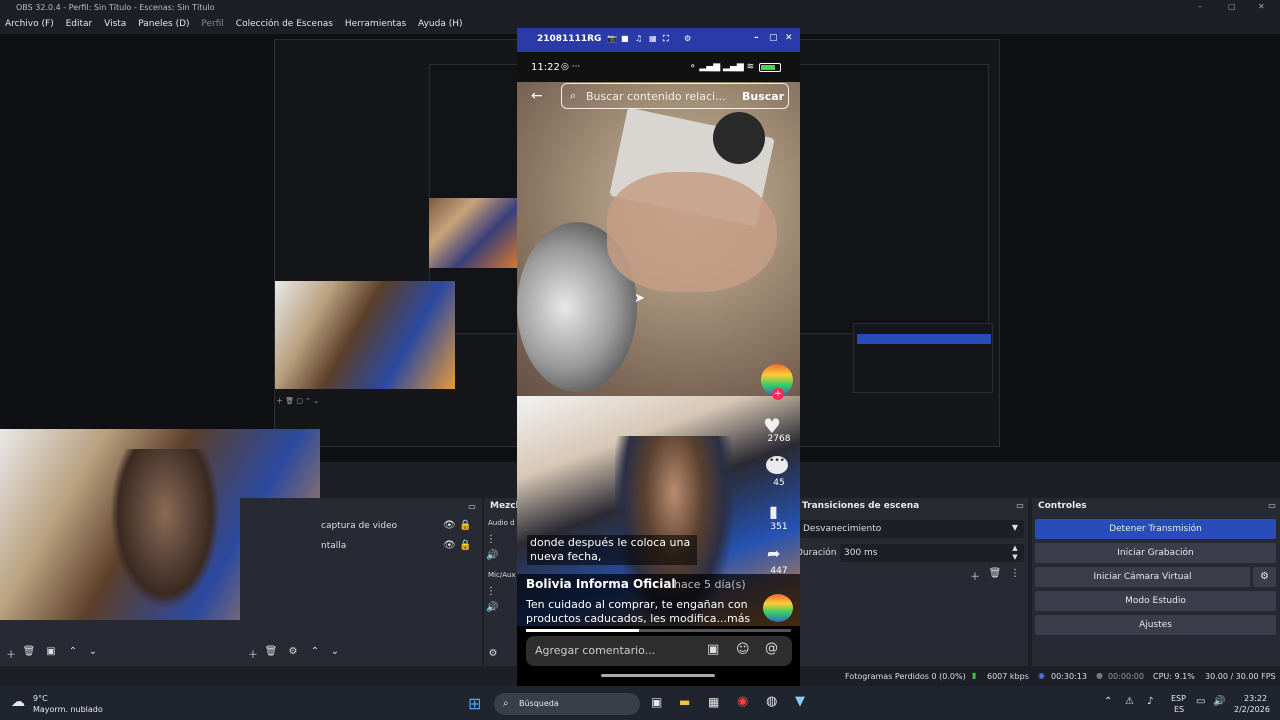 This screenshot has width=1280, height=720. I want to click on home-indicator, so click(658, 675).